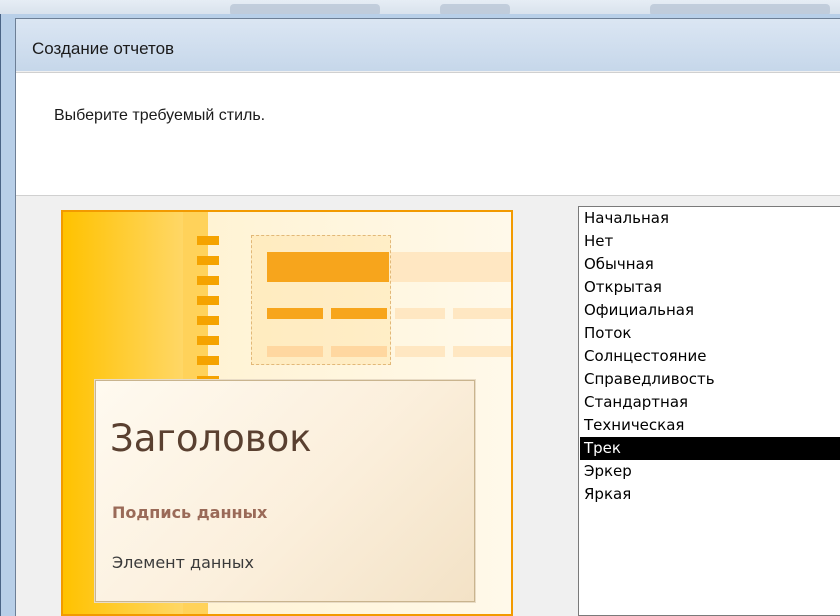 This screenshot has width=840, height=616. I want to click on style-option-selected: Трек, so click(710, 448).